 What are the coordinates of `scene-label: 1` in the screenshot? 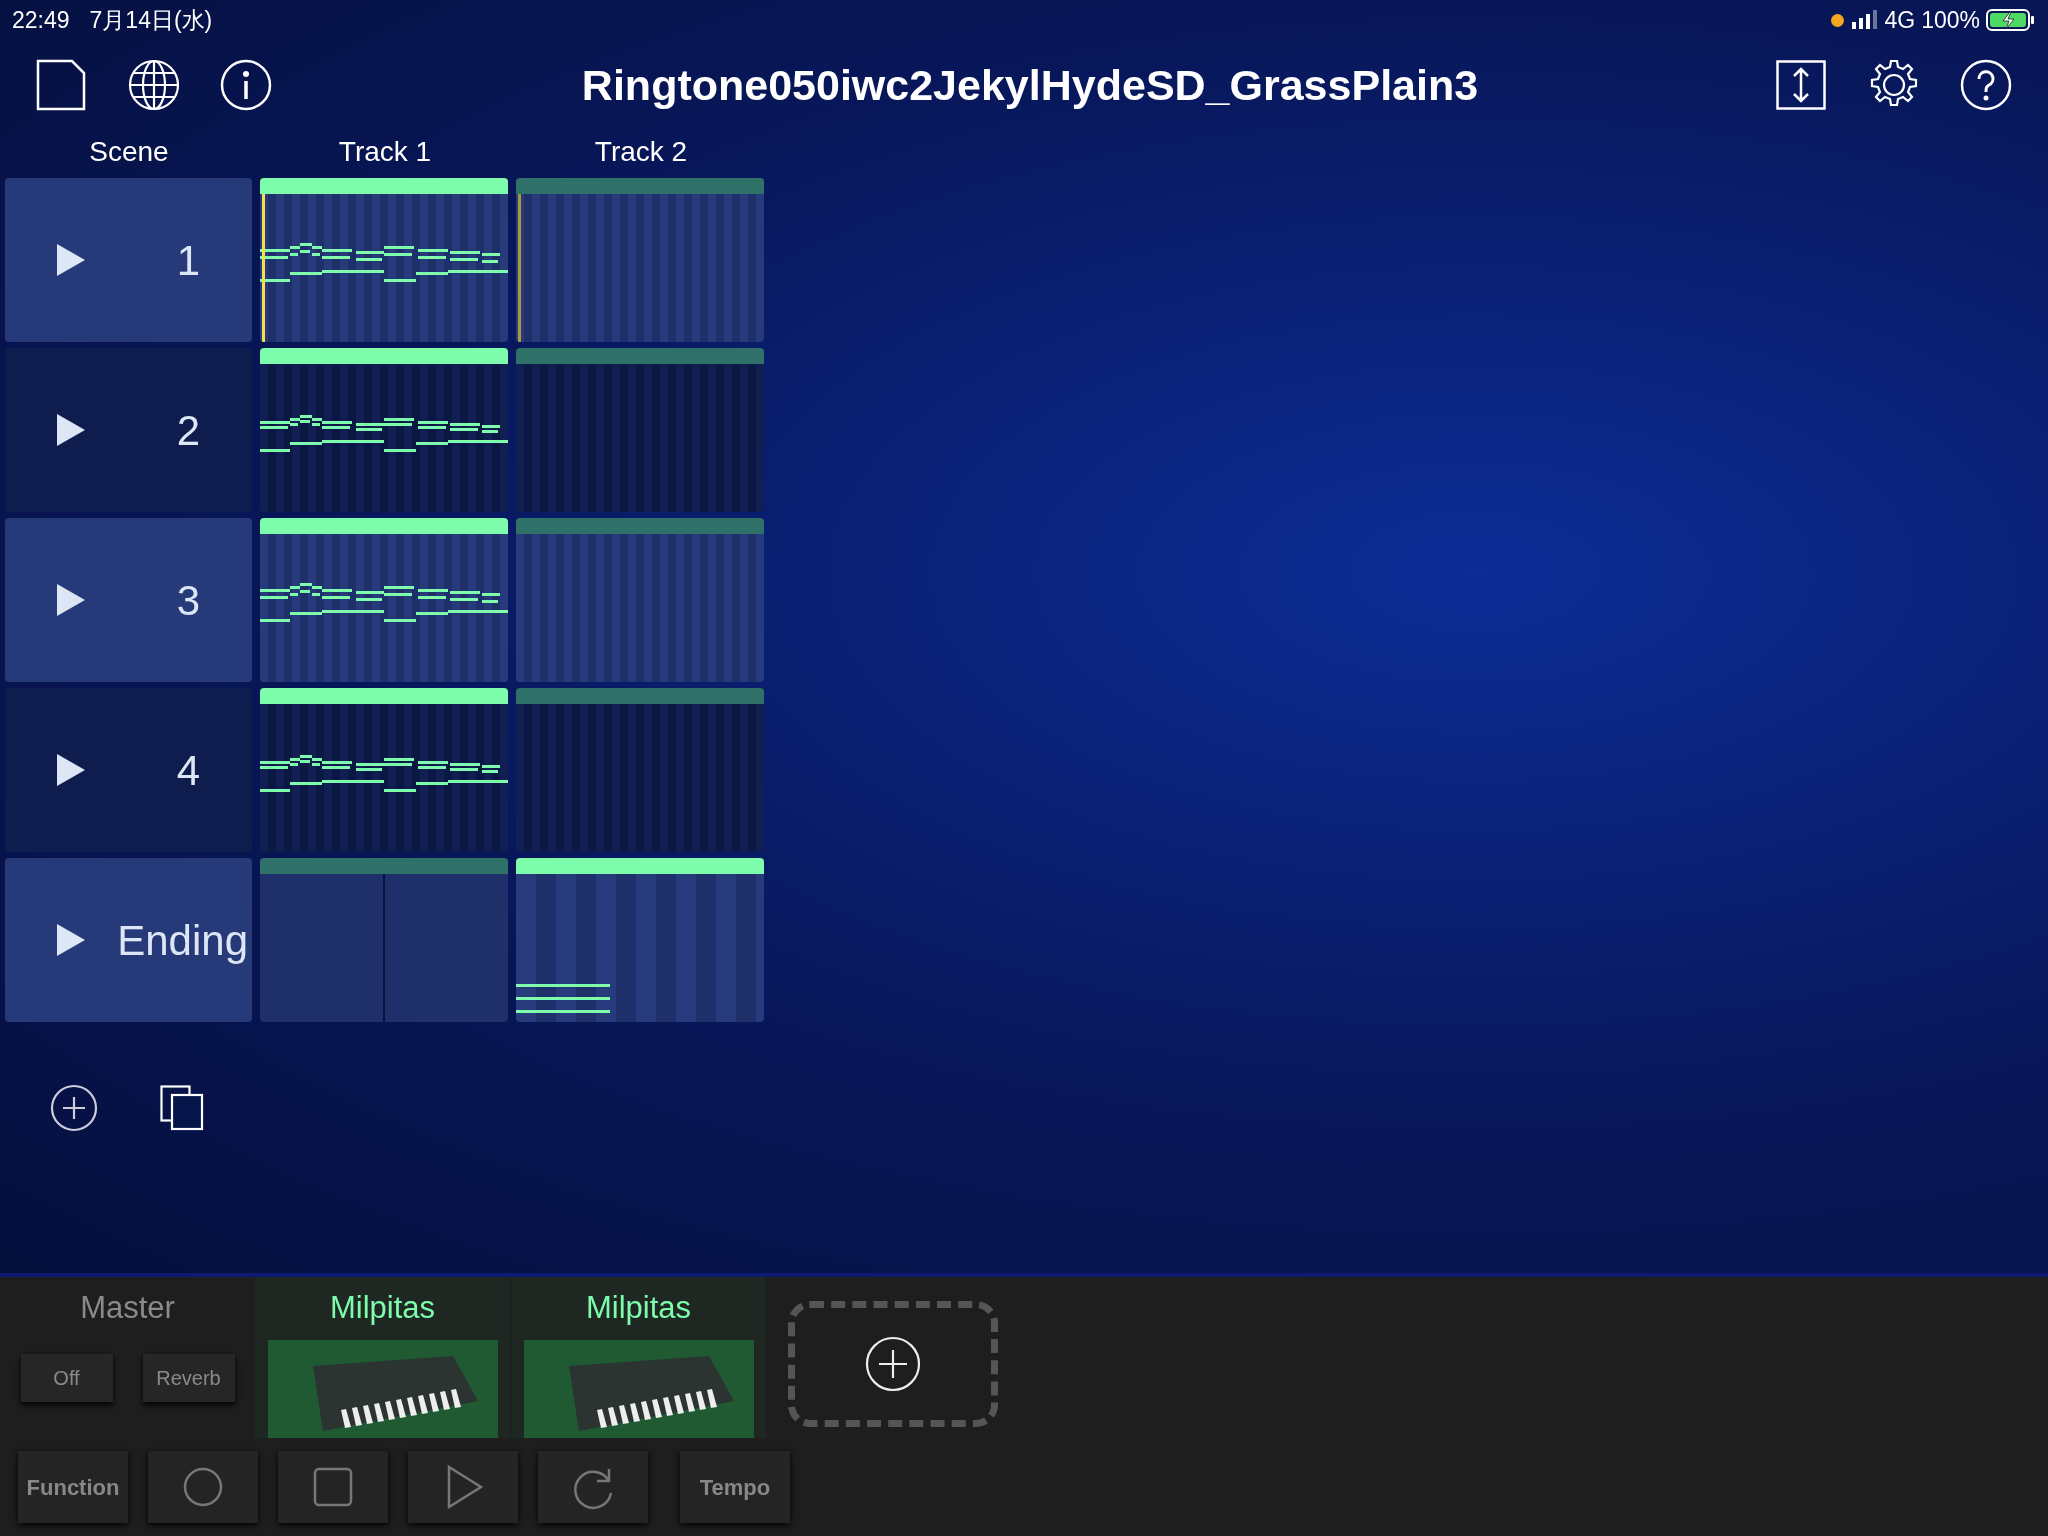 It's located at (188, 260).